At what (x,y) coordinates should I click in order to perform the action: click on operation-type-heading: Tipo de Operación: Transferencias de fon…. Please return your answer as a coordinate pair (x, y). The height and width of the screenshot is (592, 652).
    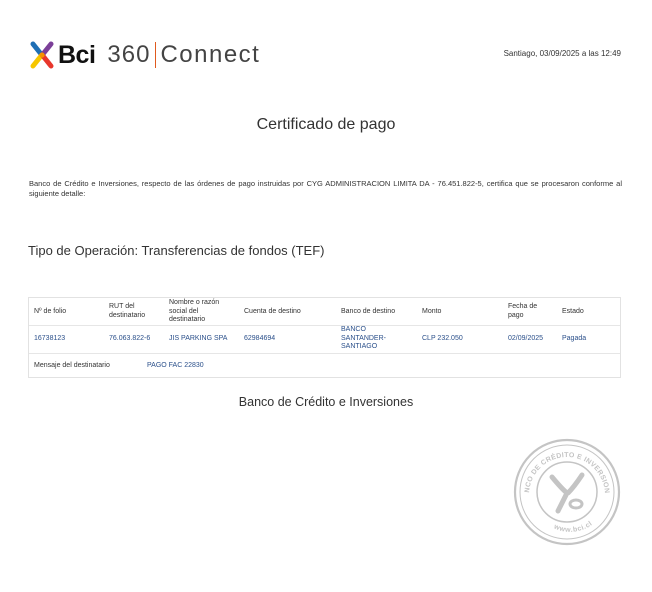
    Looking at the image, I should click on (176, 250).